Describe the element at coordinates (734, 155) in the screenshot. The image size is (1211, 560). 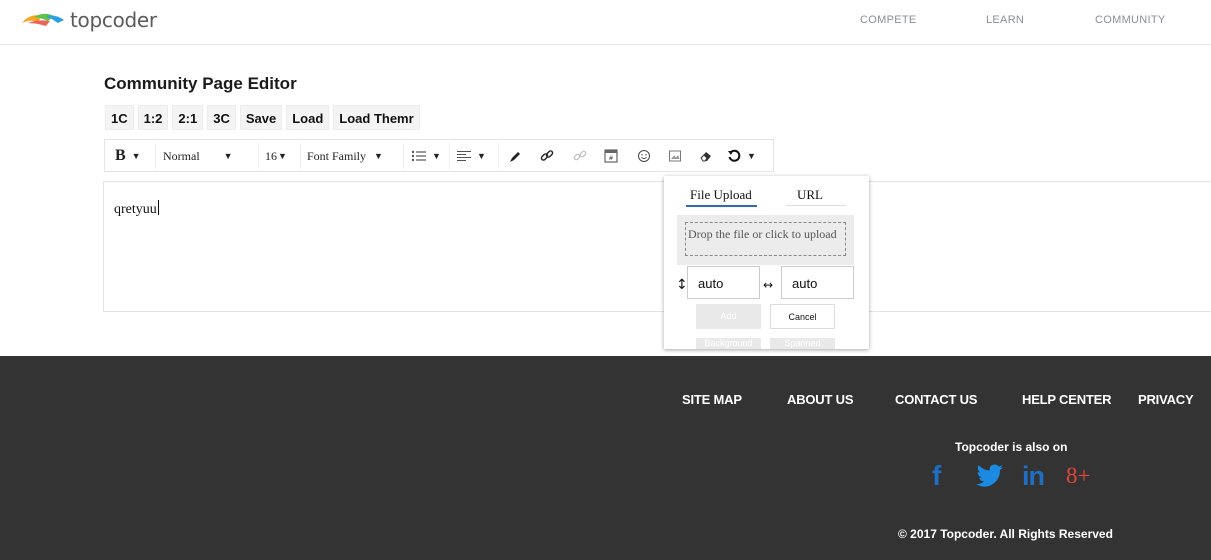
I see `undo-icon` at that location.